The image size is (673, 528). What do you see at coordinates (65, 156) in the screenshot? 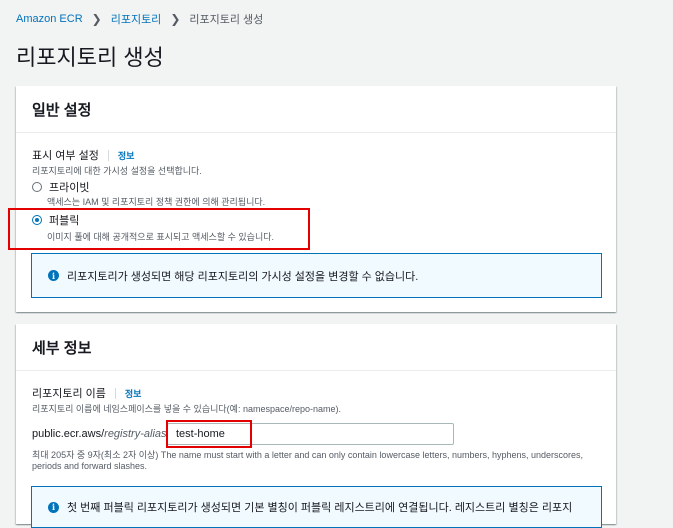
I see `visibility-label-text: 표시 여부 설정` at bounding box center [65, 156].